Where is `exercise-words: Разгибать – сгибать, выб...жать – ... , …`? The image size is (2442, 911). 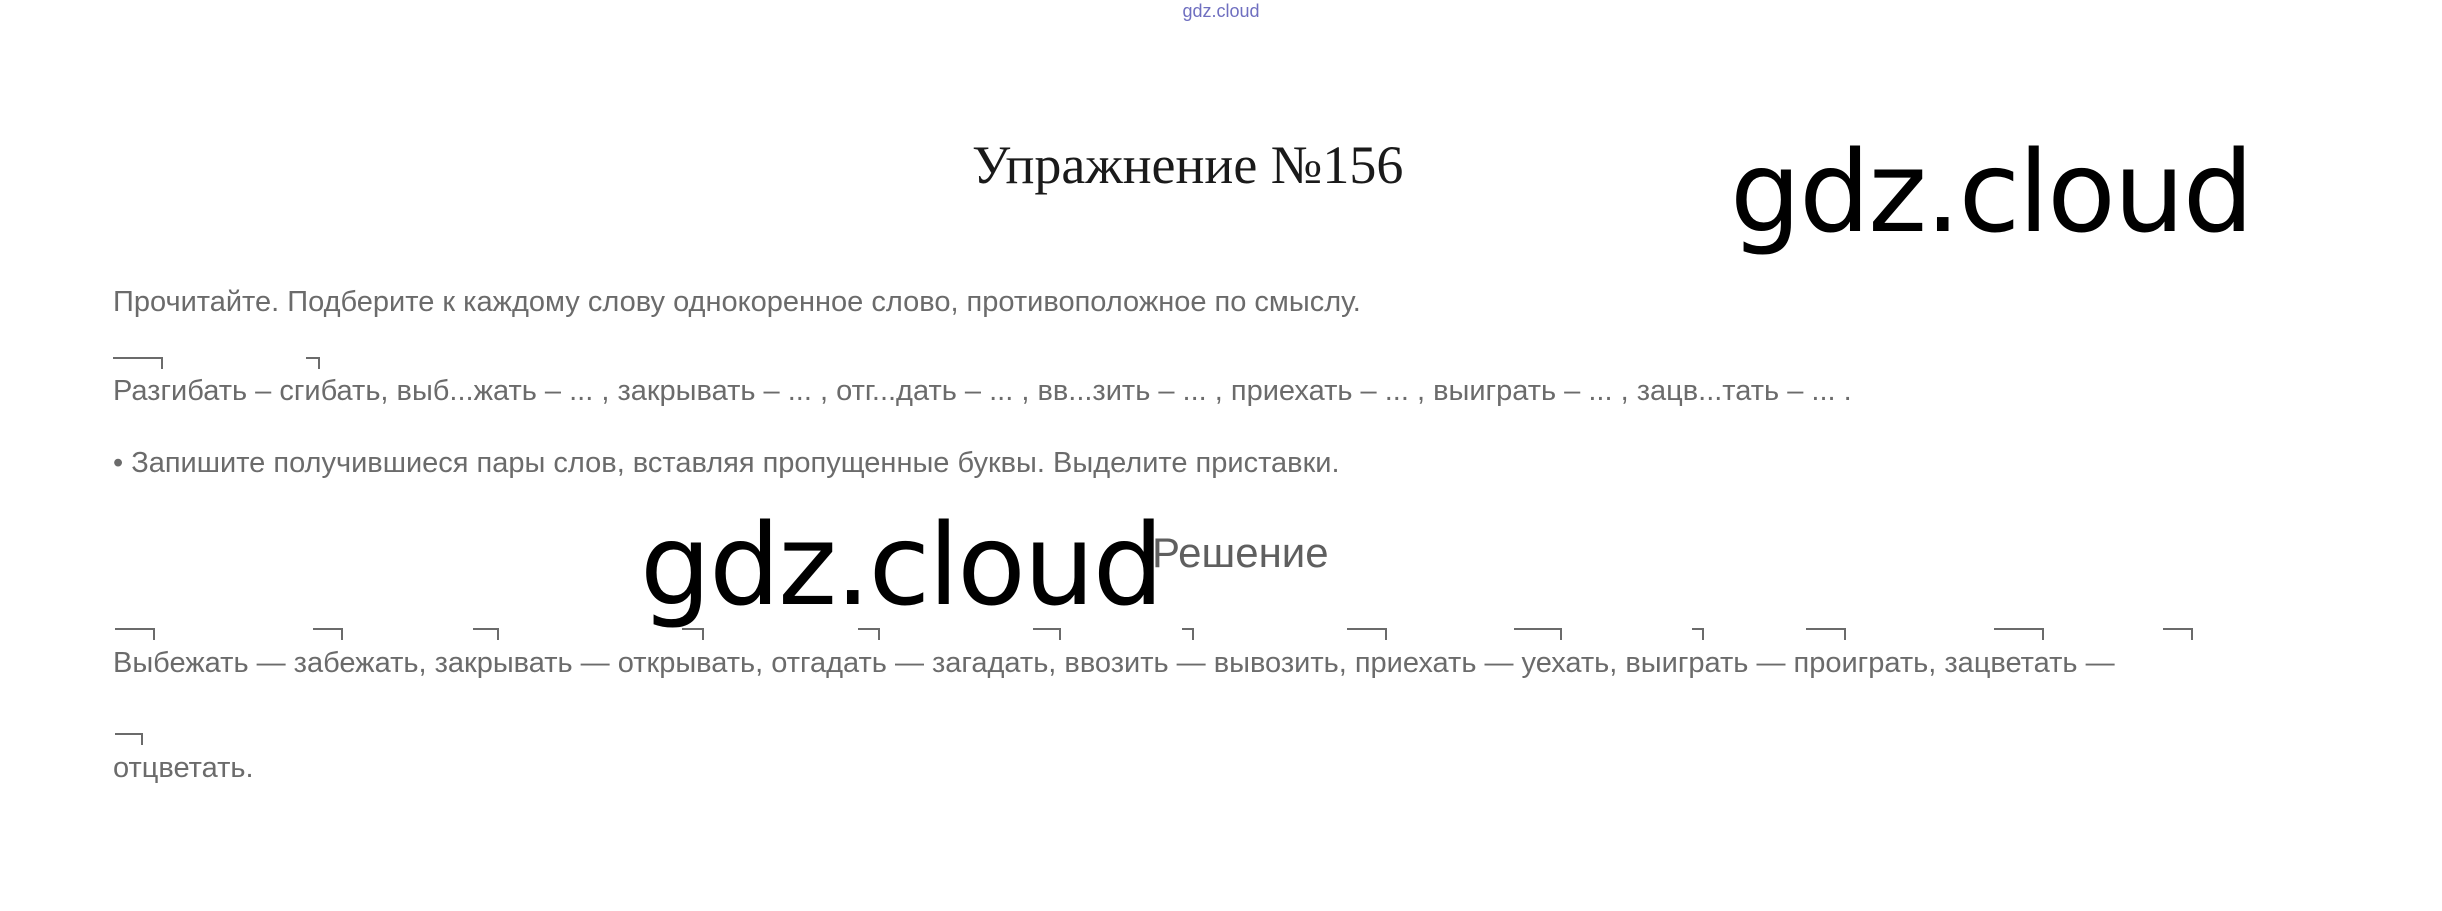
exercise-words: Разгибать – сгибать, выб...жать – ... , … is located at coordinates (982, 391).